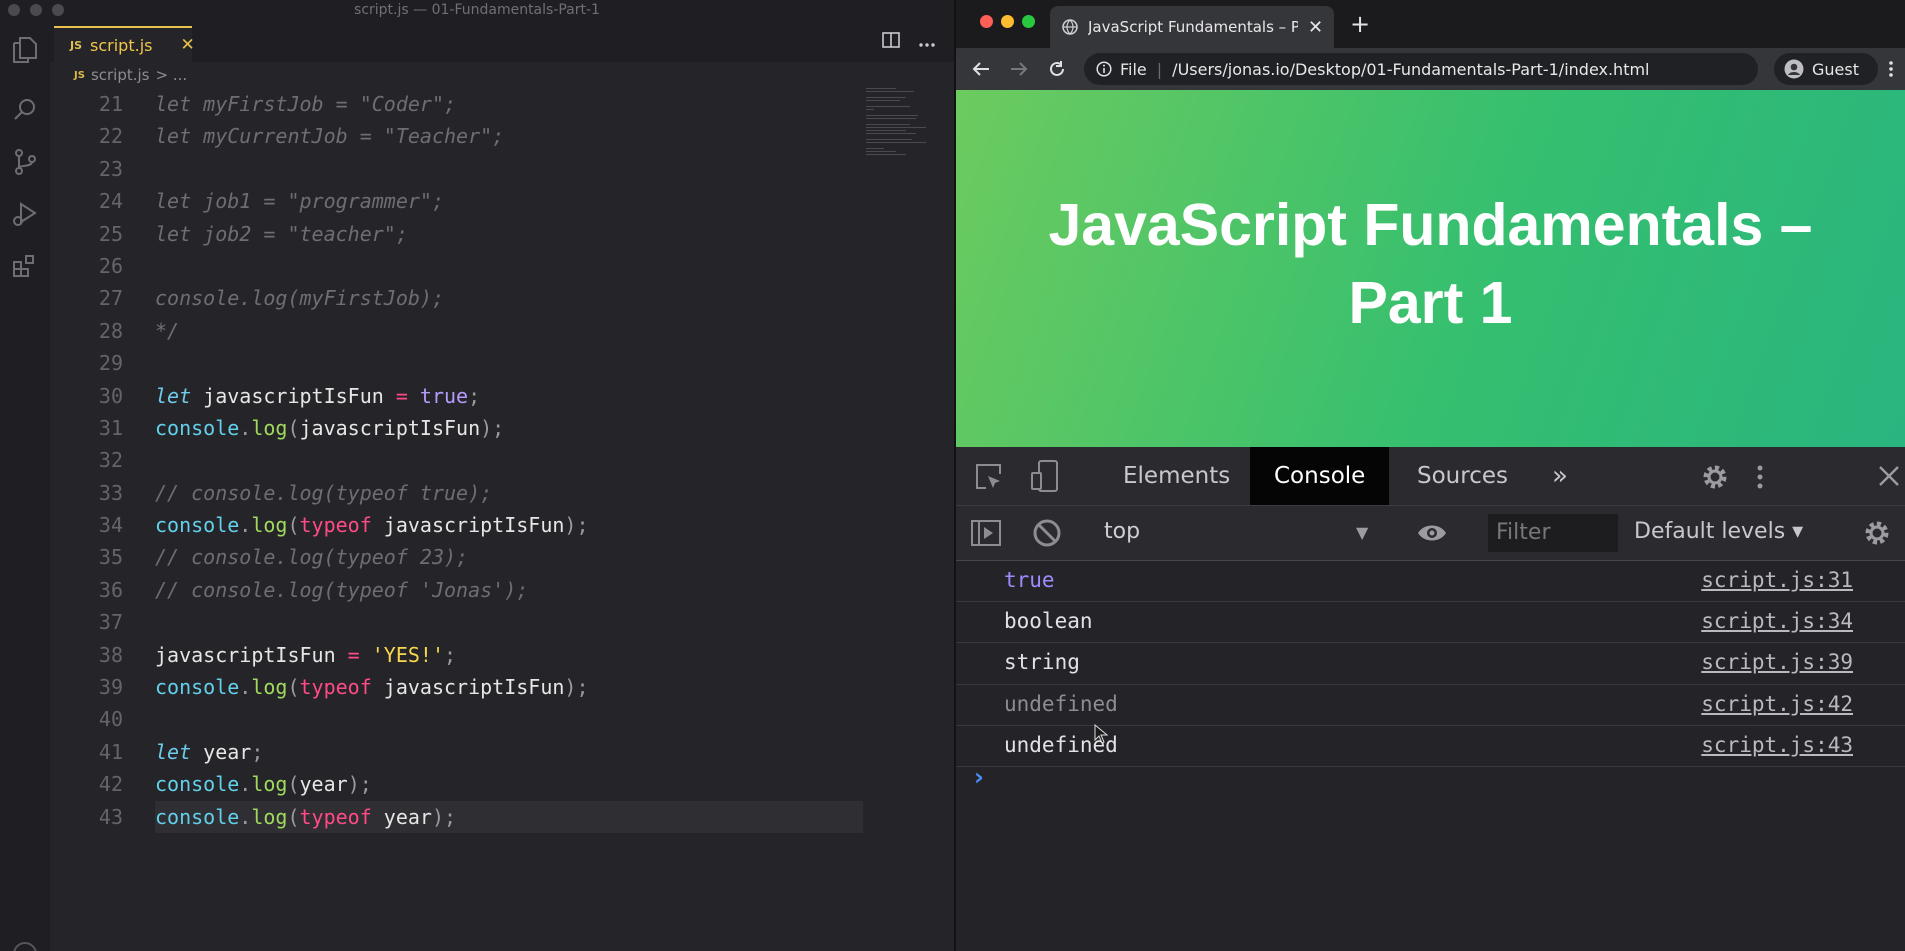 Image resolution: width=1905 pixels, height=951 pixels. I want to click on tab-script-js: JS script.js ✕, so click(124, 44).